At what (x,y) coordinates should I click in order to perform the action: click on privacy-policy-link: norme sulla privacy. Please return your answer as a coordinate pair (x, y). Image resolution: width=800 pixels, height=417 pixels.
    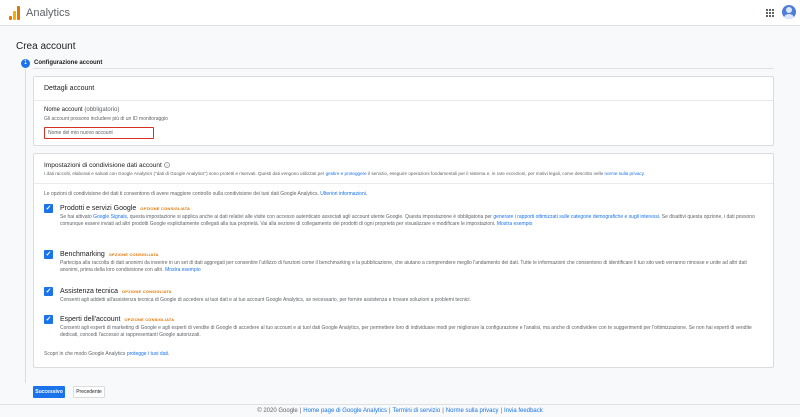
    Looking at the image, I should click on (623, 173).